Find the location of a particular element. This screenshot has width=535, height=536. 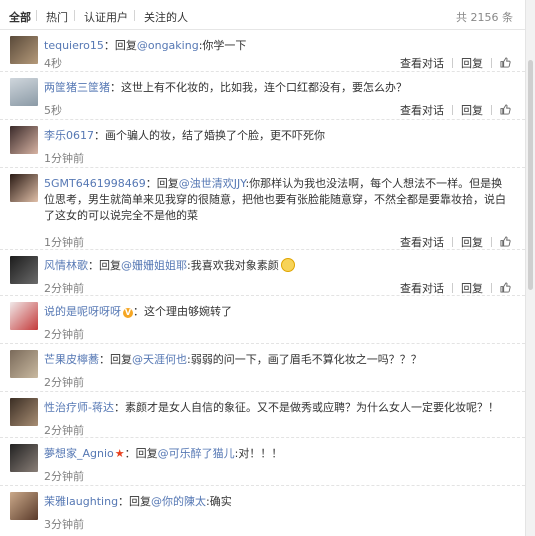

tab-following: 关注的人 is located at coordinates (166, 17).